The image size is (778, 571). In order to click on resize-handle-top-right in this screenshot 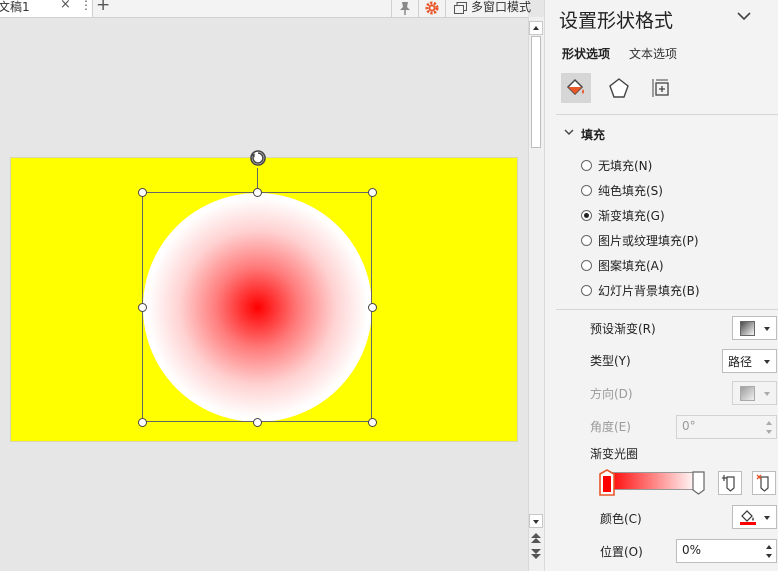, I will do `click(372, 192)`.